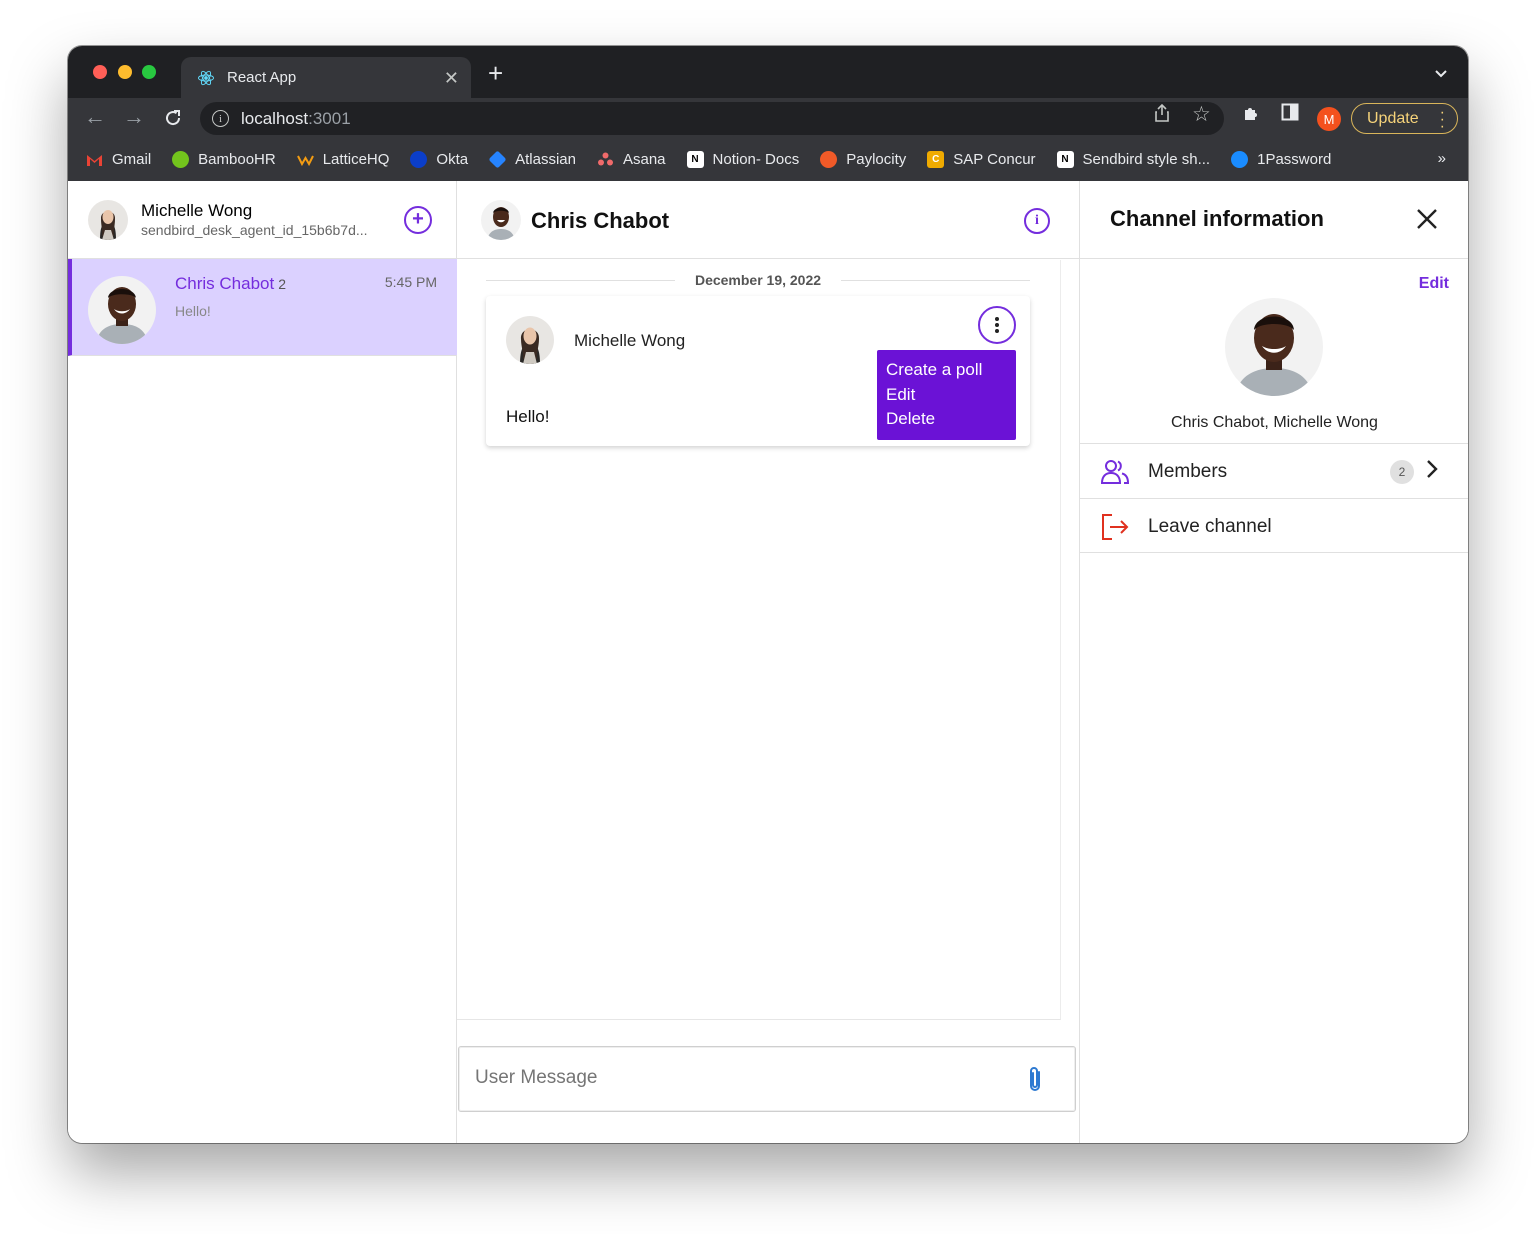 Image resolution: width=1536 pixels, height=1234 pixels. I want to click on channel-avatar, so click(122, 310).